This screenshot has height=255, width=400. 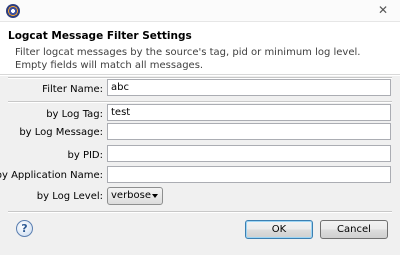 What do you see at coordinates (249, 174) in the screenshot?
I see `application-name-field` at bounding box center [249, 174].